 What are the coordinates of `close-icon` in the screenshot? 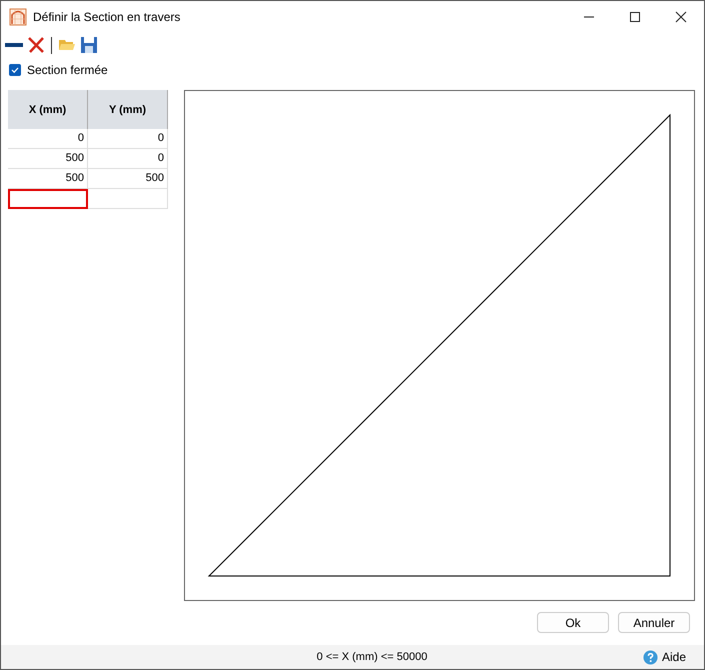 It's located at (681, 17).